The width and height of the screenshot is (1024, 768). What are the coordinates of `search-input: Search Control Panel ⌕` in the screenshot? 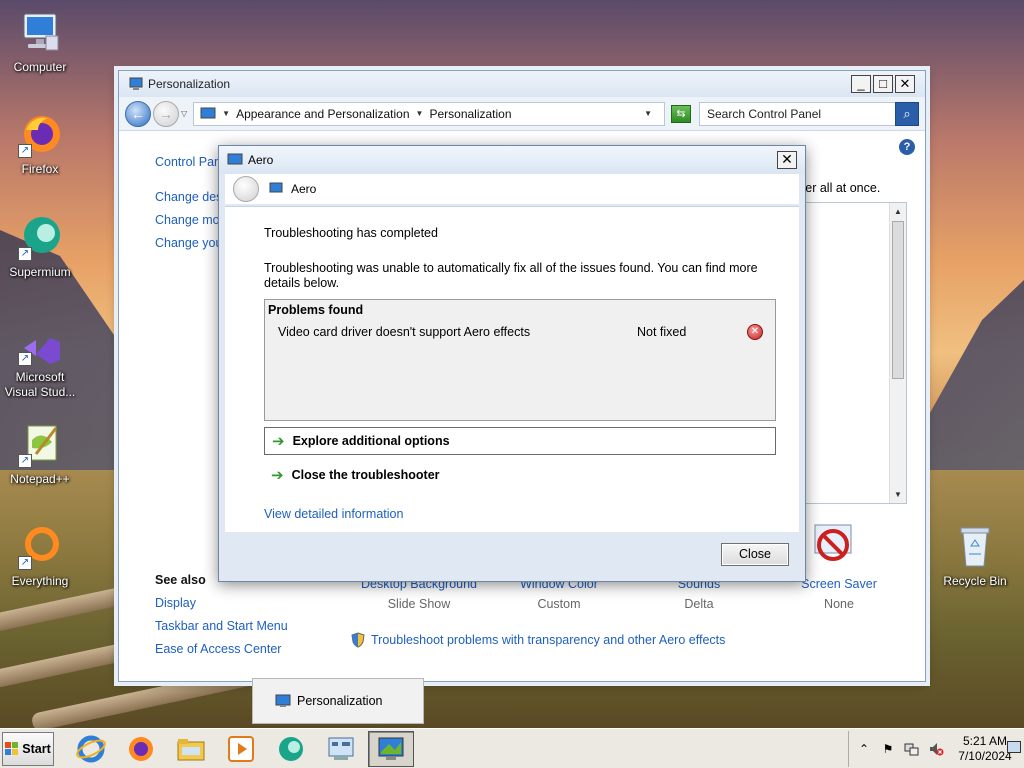 It's located at (809, 113).